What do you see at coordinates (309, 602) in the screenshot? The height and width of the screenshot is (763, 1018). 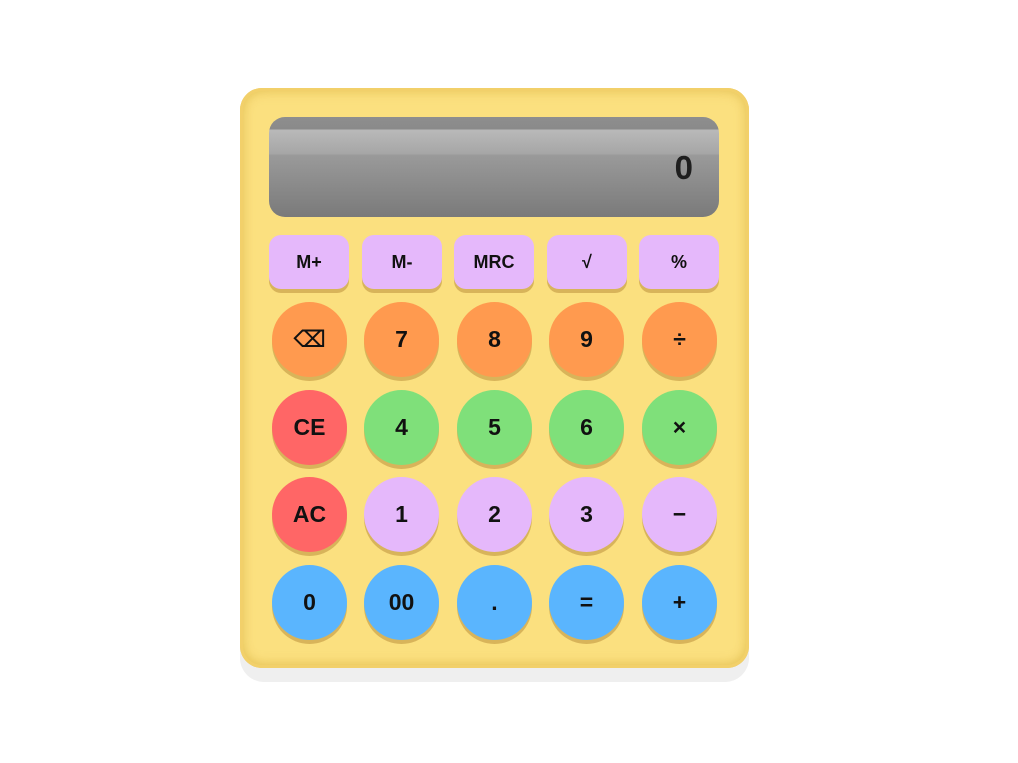 I see `digit-0-button: 0` at bounding box center [309, 602].